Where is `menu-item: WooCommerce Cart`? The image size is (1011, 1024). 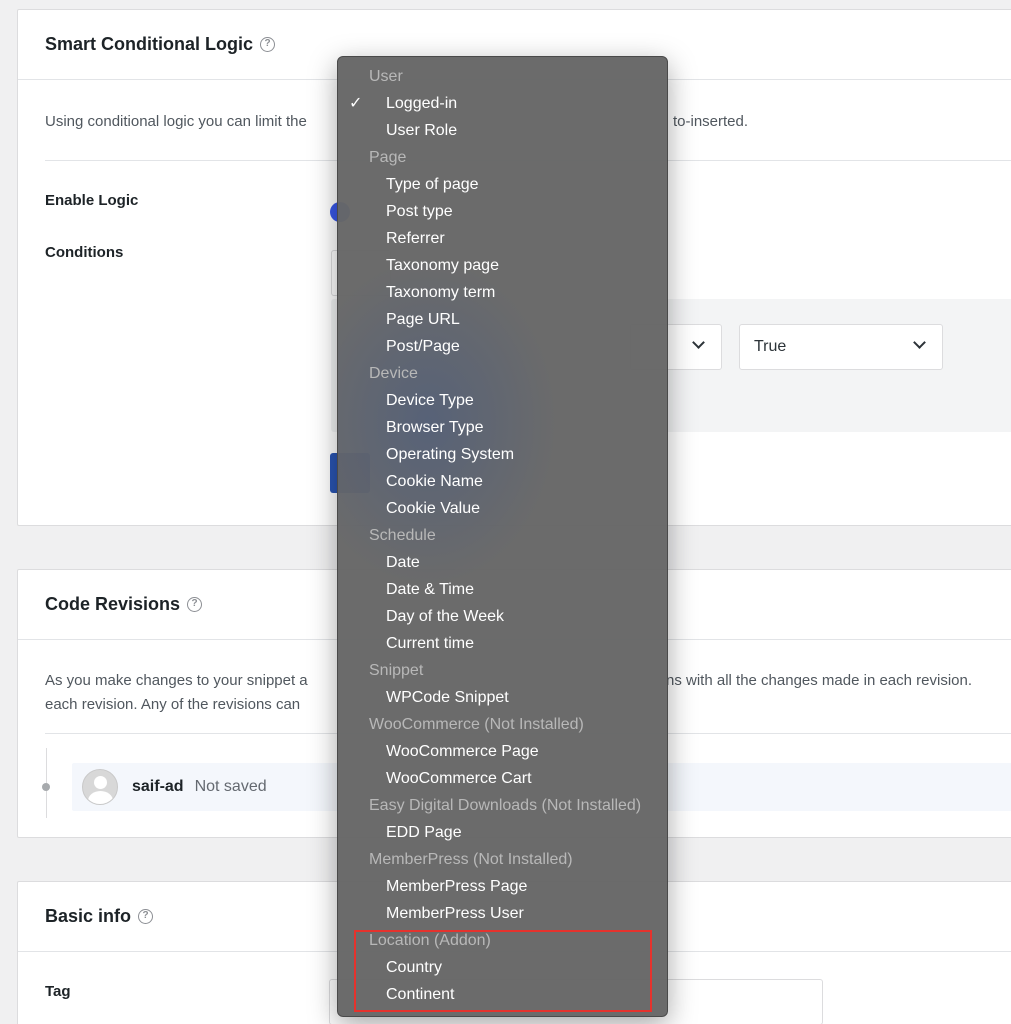 menu-item: WooCommerce Cart is located at coordinates (502, 778).